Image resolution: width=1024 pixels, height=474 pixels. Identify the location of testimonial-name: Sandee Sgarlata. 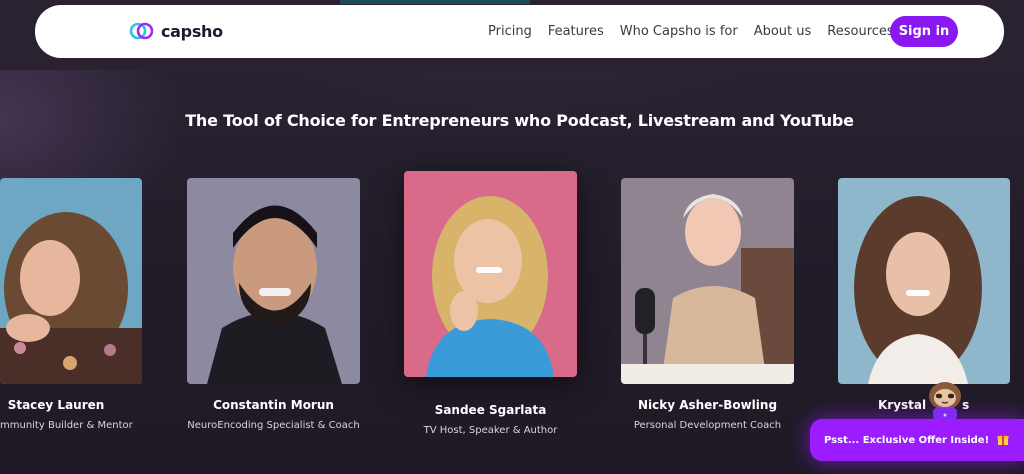
(490, 410).